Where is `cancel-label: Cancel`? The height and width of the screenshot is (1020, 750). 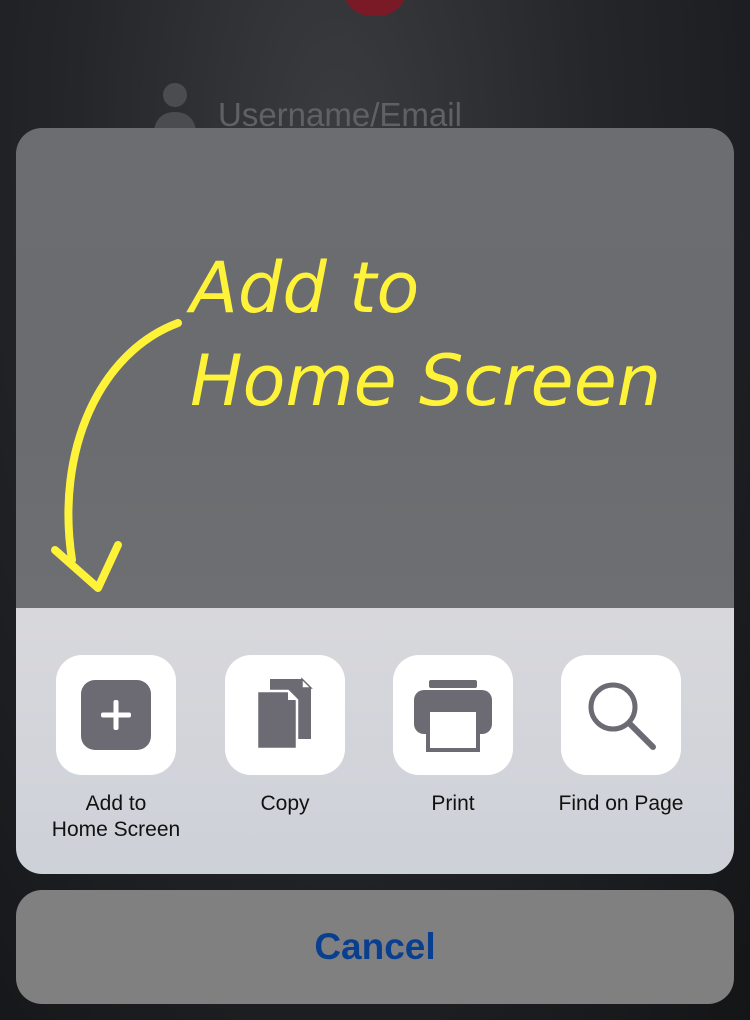 cancel-label: Cancel is located at coordinates (375, 946).